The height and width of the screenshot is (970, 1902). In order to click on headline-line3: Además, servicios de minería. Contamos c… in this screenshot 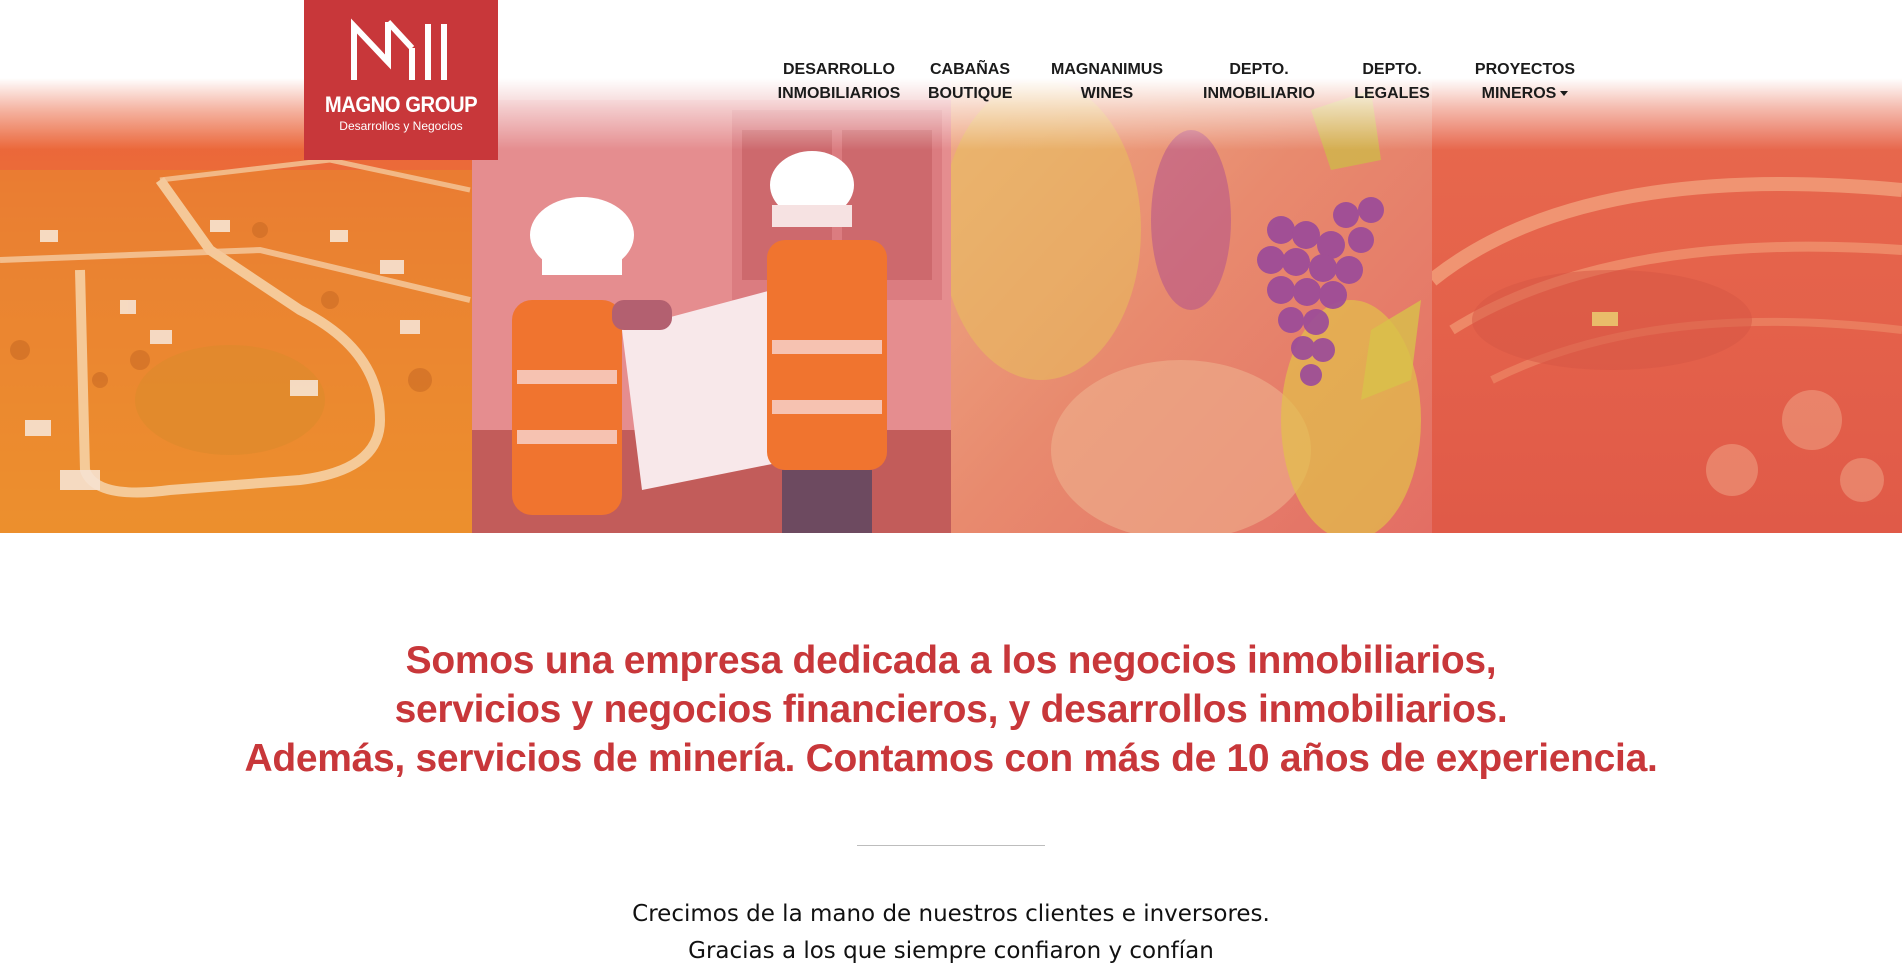, I will do `click(951, 758)`.